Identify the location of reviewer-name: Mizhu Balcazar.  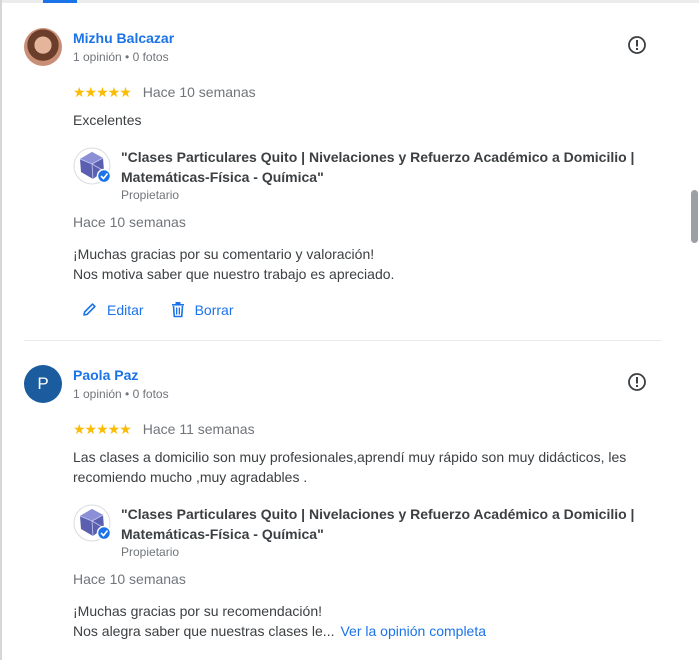
(123, 38).